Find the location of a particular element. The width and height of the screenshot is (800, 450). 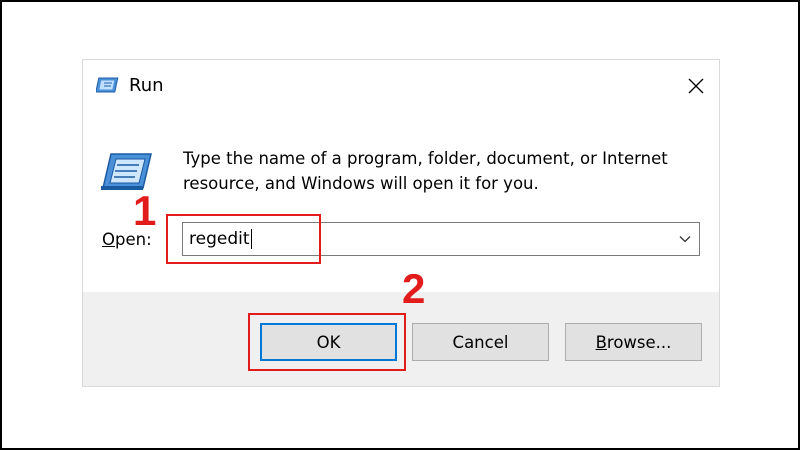

chevron-down-icon is located at coordinates (685, 239).